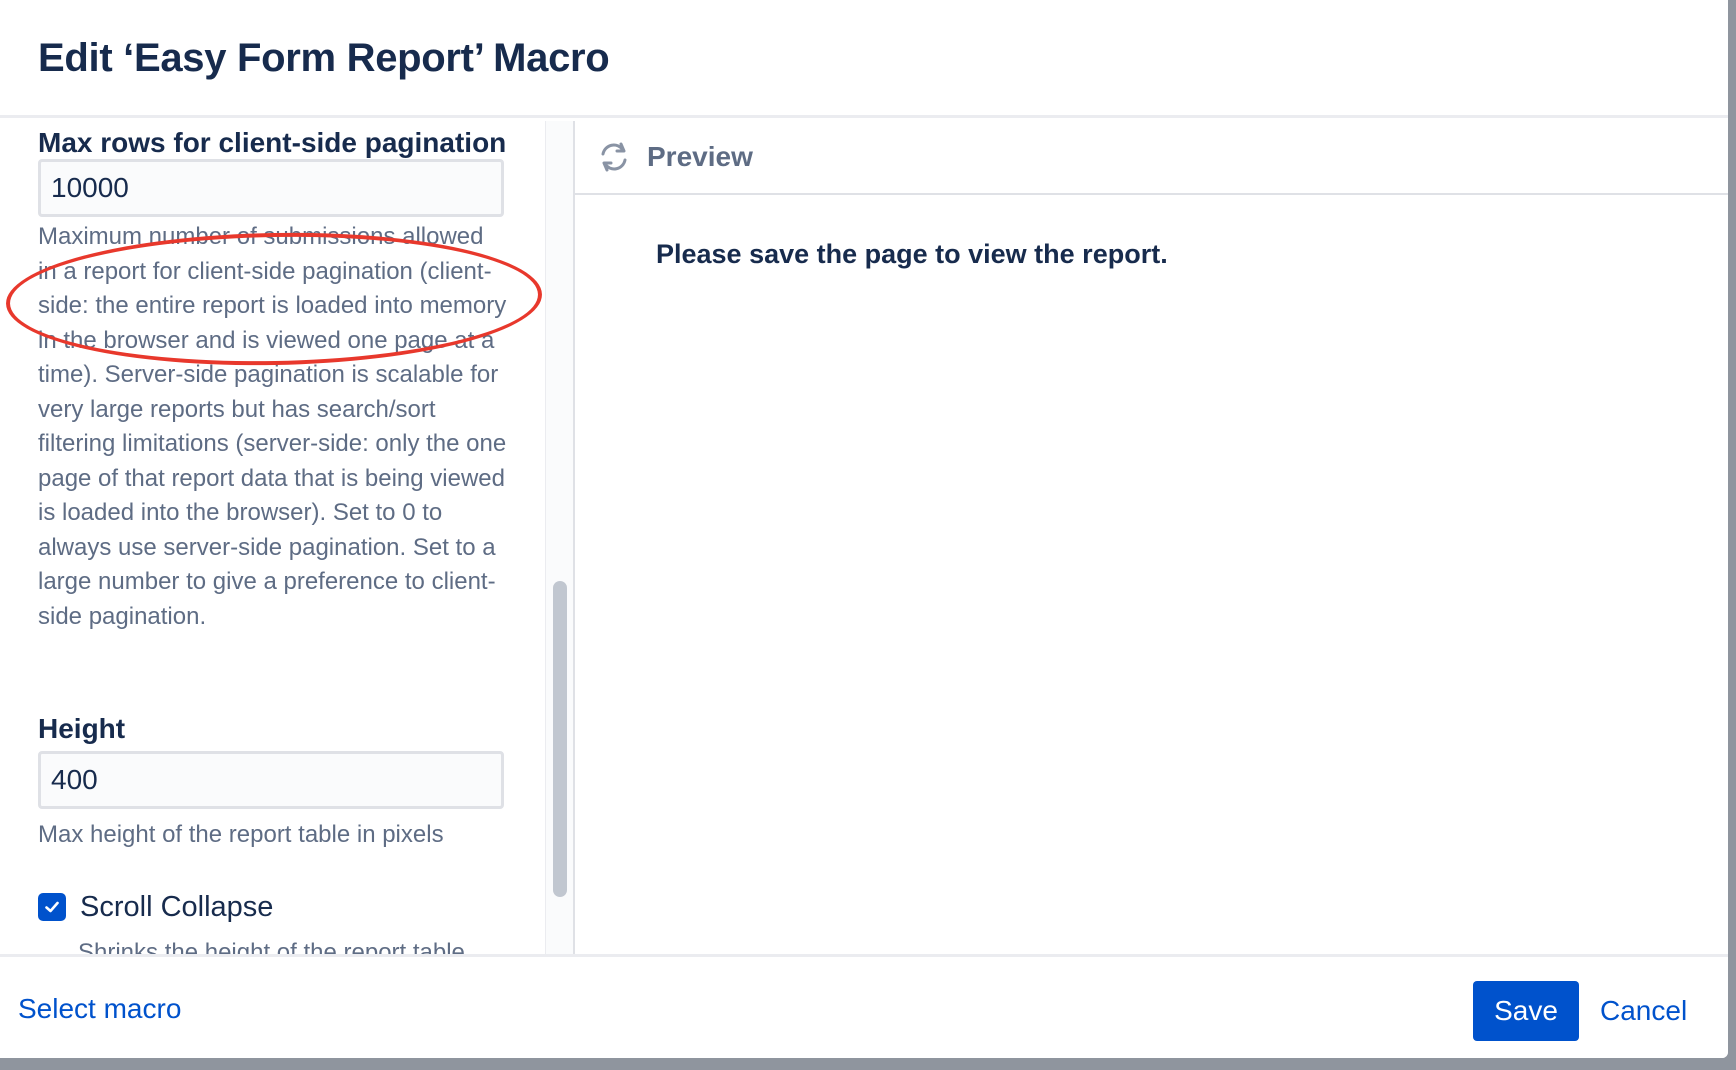 Image resolution: width=1736 pixels, height=1070 pixels. Describe the element at coordinates (271, 780) in the screenshot. I see `height-input` at that location.